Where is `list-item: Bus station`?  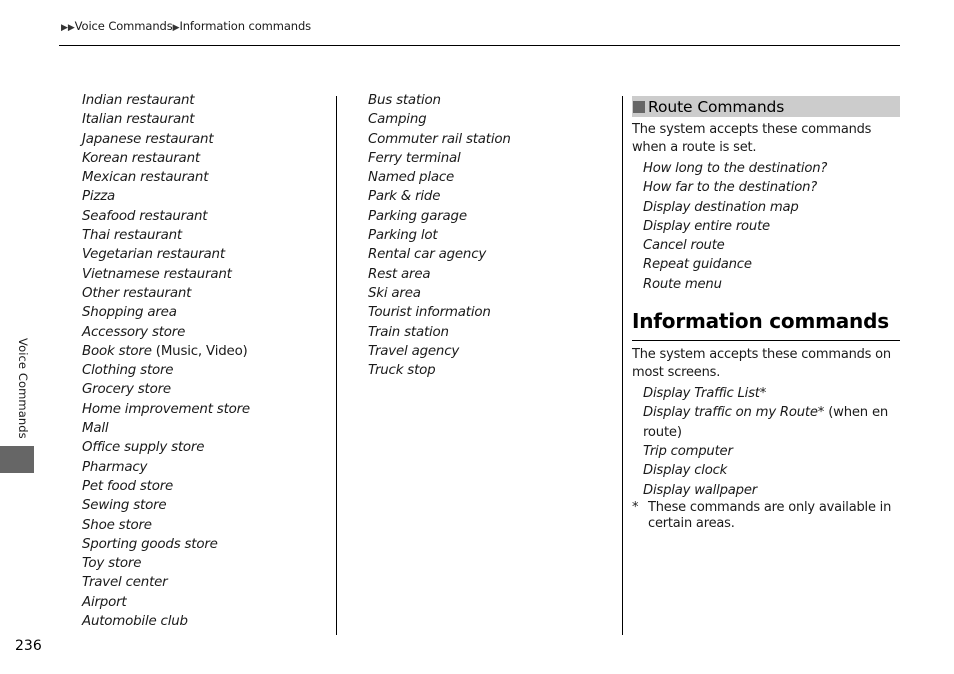 list-item: Bus station is located at coordinates (404, 100).